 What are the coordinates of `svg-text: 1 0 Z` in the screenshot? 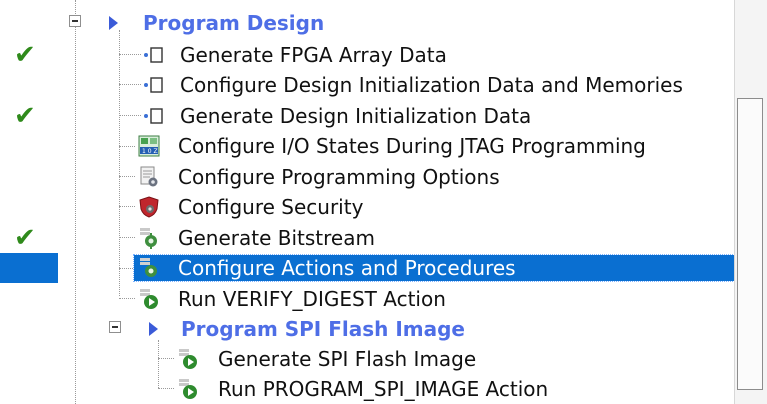 It's located at (150, 151).